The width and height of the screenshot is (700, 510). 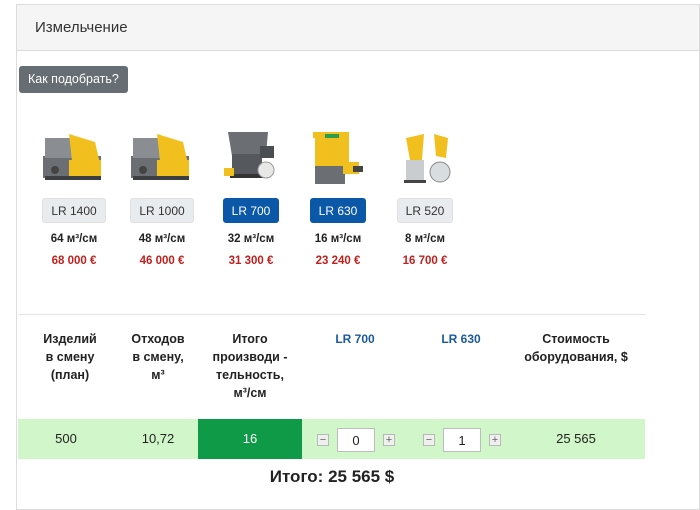 I want to click on quantity-input-lr700, so click(x=356, y=440).